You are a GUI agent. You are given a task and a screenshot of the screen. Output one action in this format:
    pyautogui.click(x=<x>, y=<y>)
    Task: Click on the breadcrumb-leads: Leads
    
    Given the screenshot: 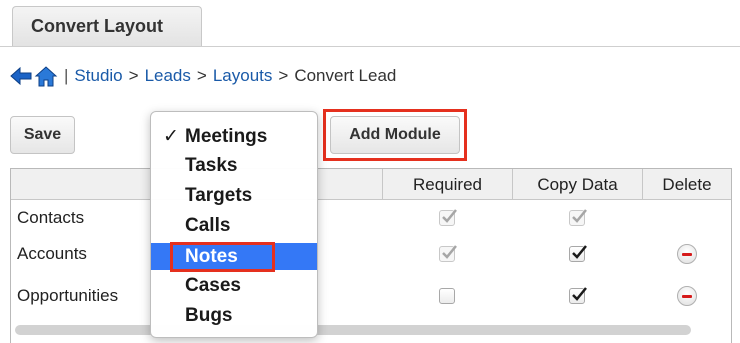 What is the action you would take?
    pyautogui.click(x=168, y=76)
    